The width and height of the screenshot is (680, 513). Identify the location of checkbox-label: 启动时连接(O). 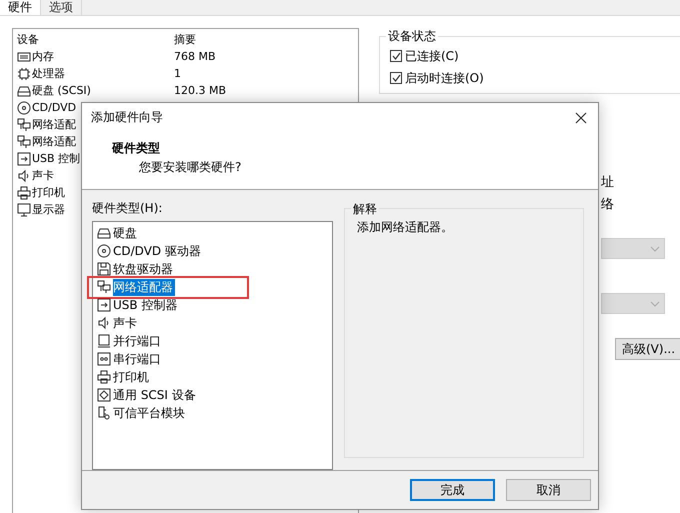
(444, 78).